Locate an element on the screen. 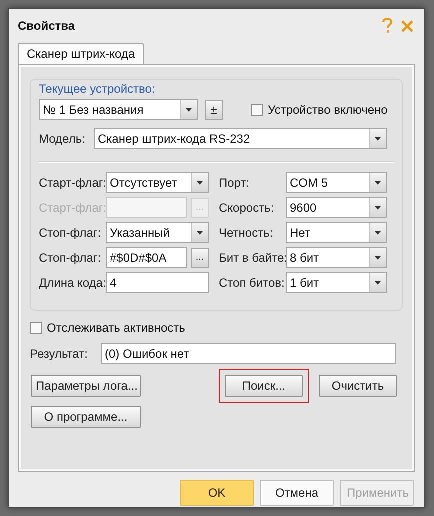  dropdown: Отсутствует is located at coordinates (157, 182).